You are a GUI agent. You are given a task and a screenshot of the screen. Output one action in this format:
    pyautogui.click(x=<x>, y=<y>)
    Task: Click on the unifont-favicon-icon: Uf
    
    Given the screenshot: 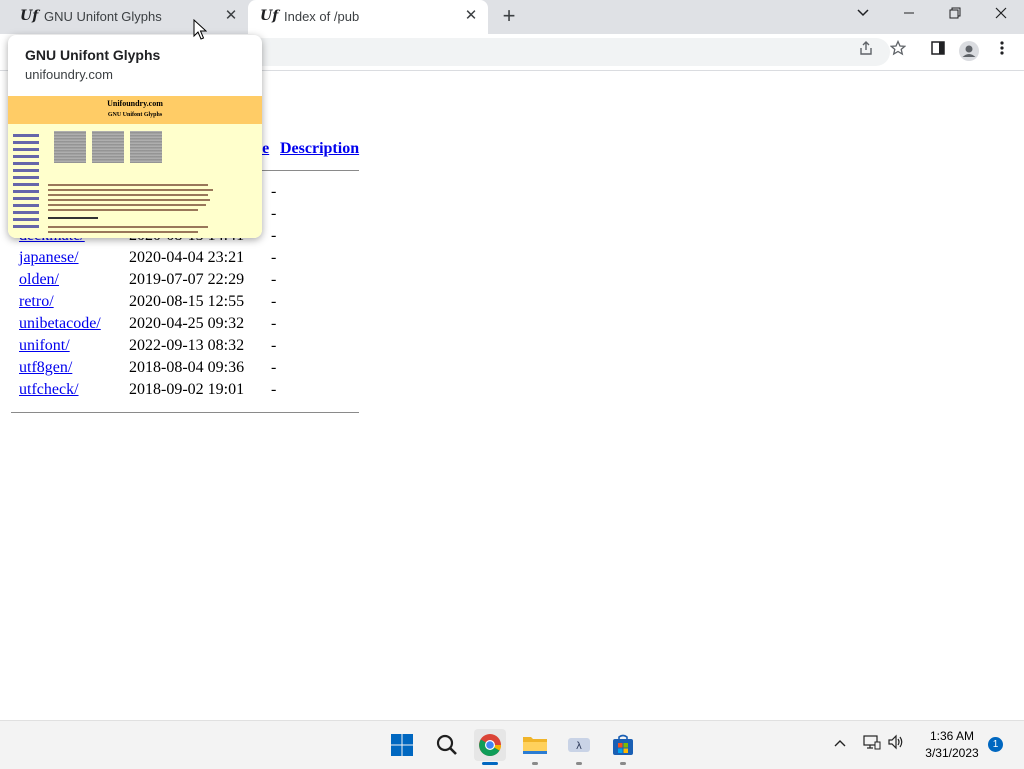 What is the action you would take?
    pyautogui.click(x=29, y=16)
    